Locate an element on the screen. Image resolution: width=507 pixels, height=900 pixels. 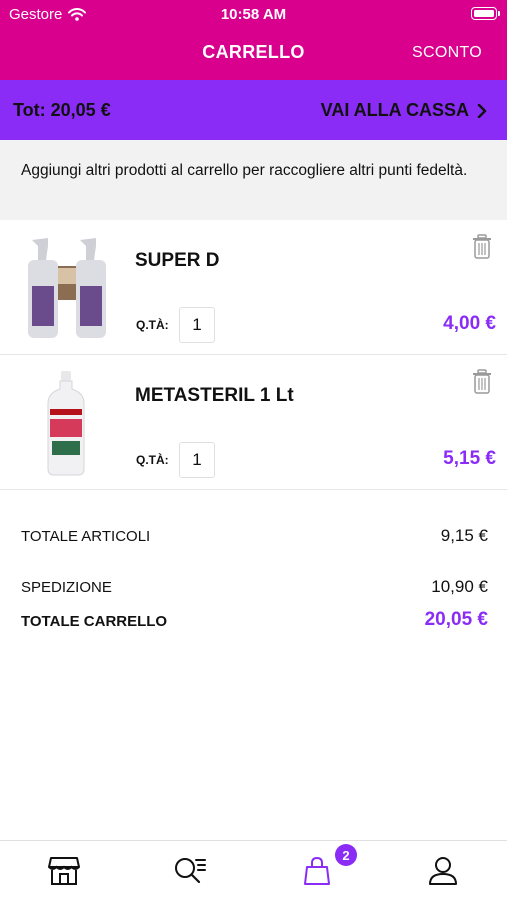
cart-total-label: TOTALE CARRELLO is located at coordinates (94, 621).